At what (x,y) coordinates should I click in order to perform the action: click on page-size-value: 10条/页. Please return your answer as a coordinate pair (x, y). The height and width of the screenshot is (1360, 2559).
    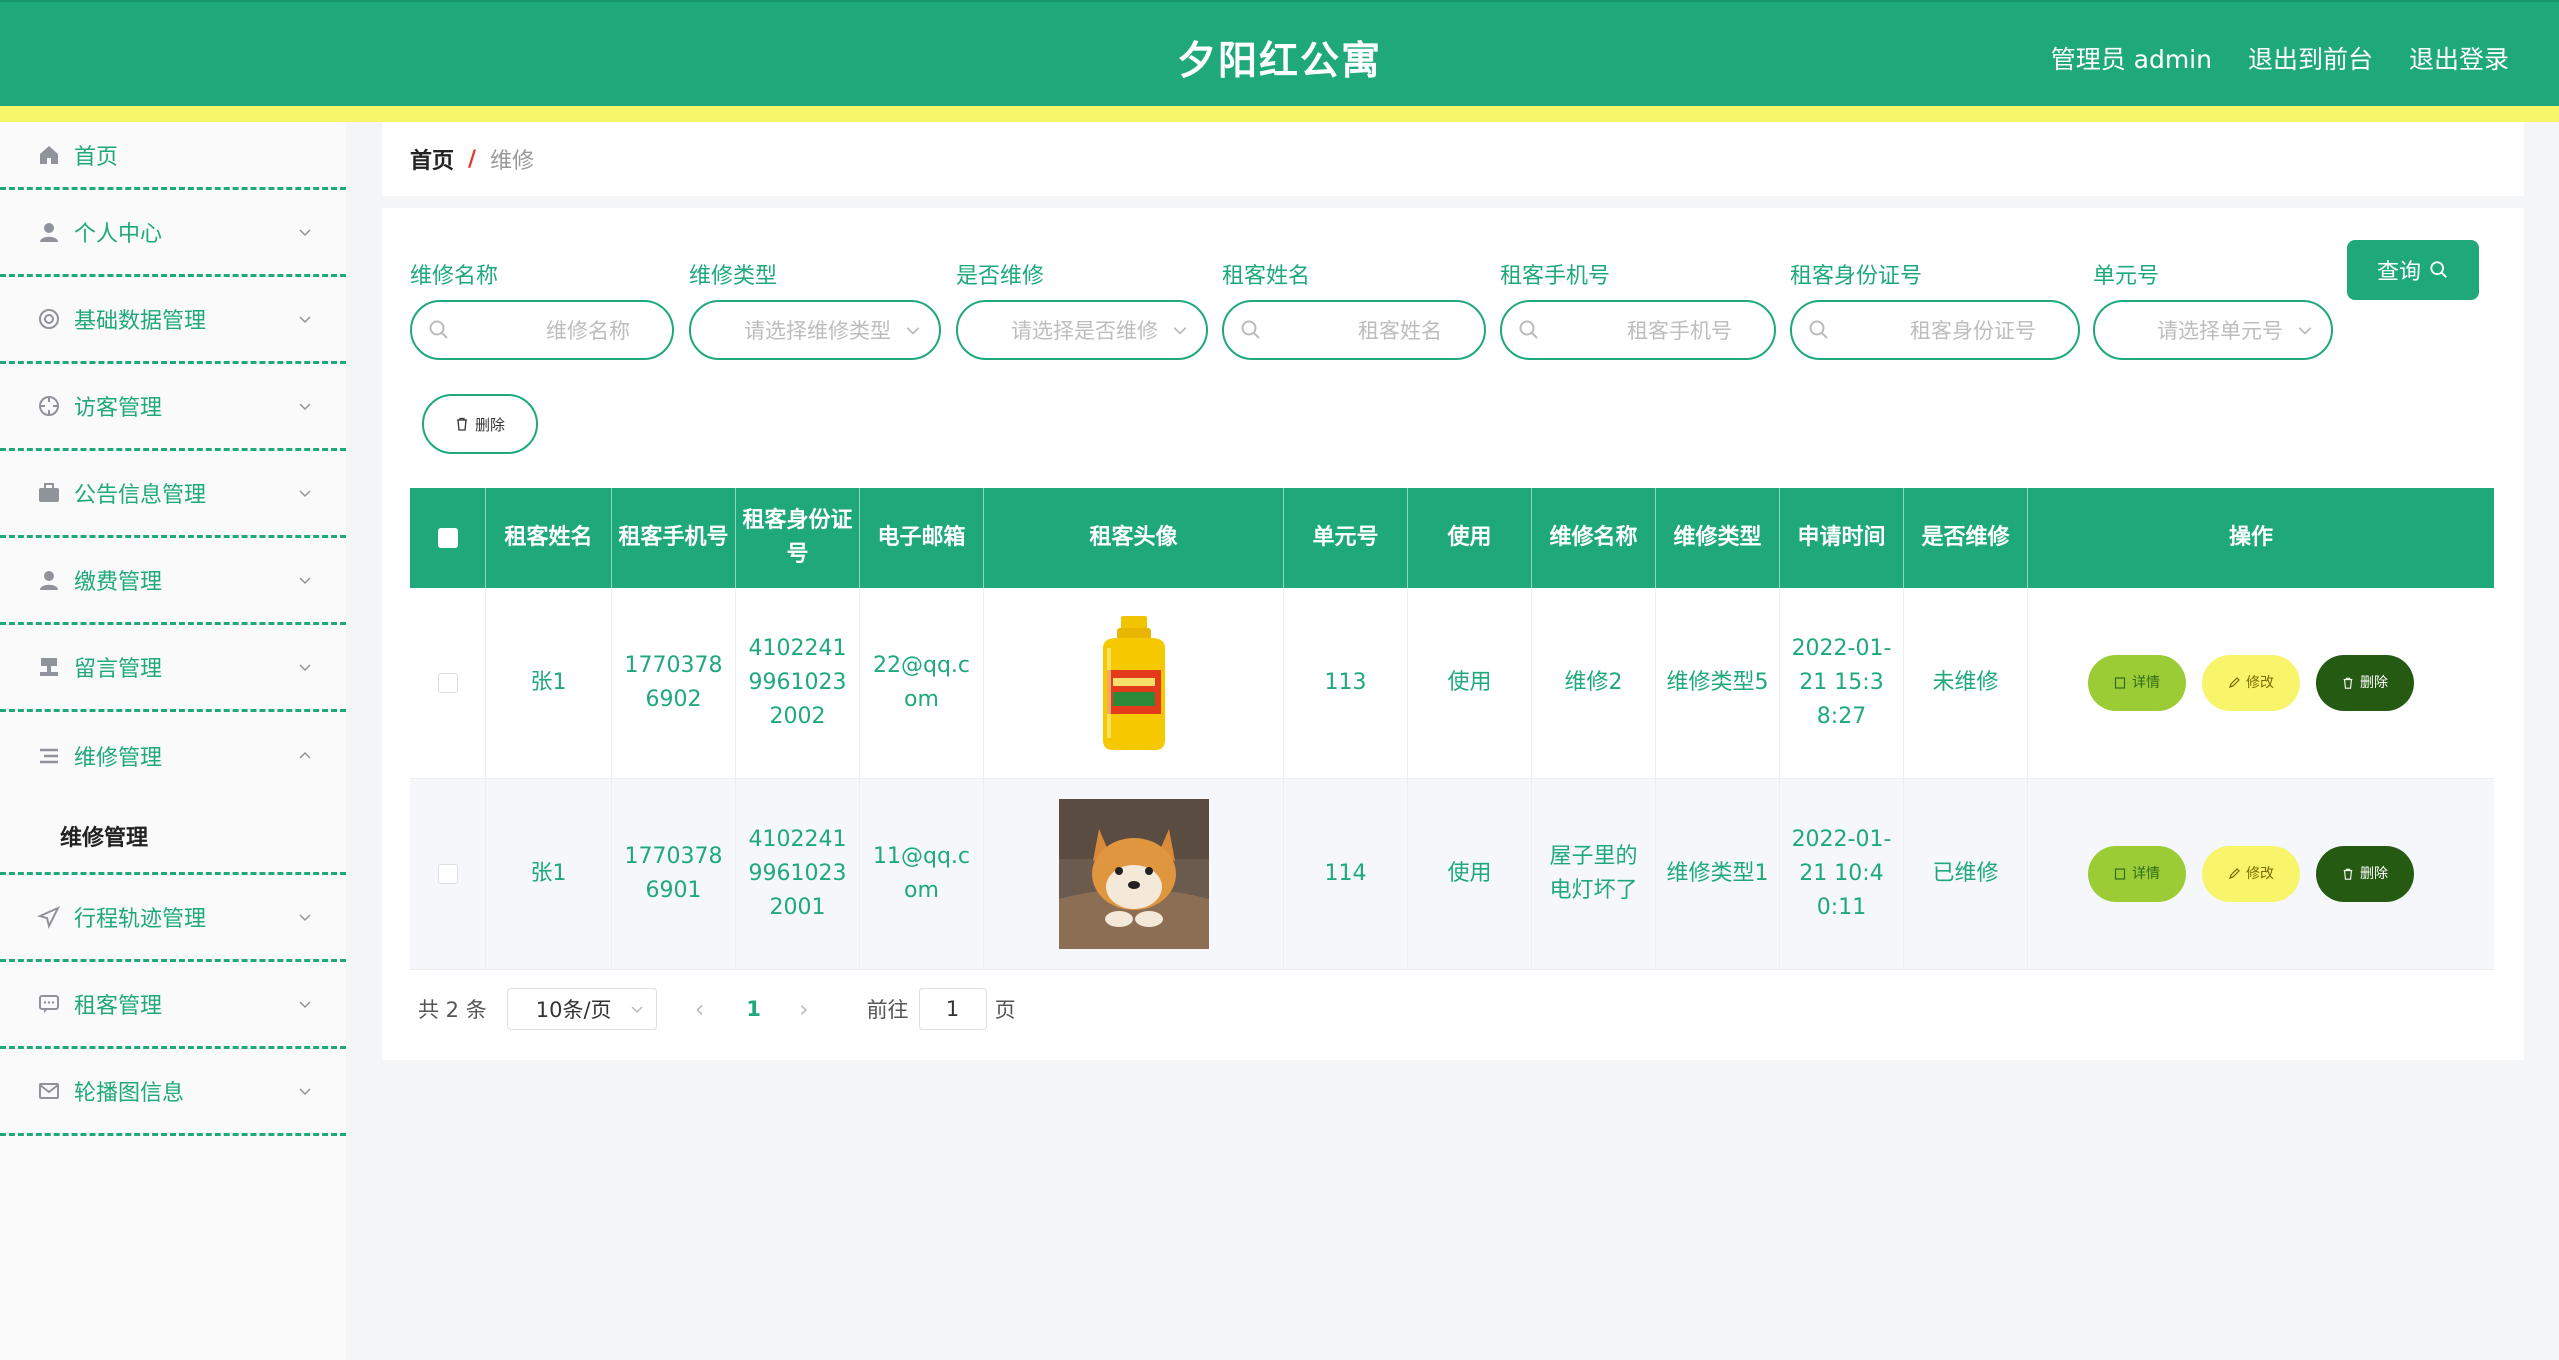
    Looking at the image, I should click on (573, 1010).